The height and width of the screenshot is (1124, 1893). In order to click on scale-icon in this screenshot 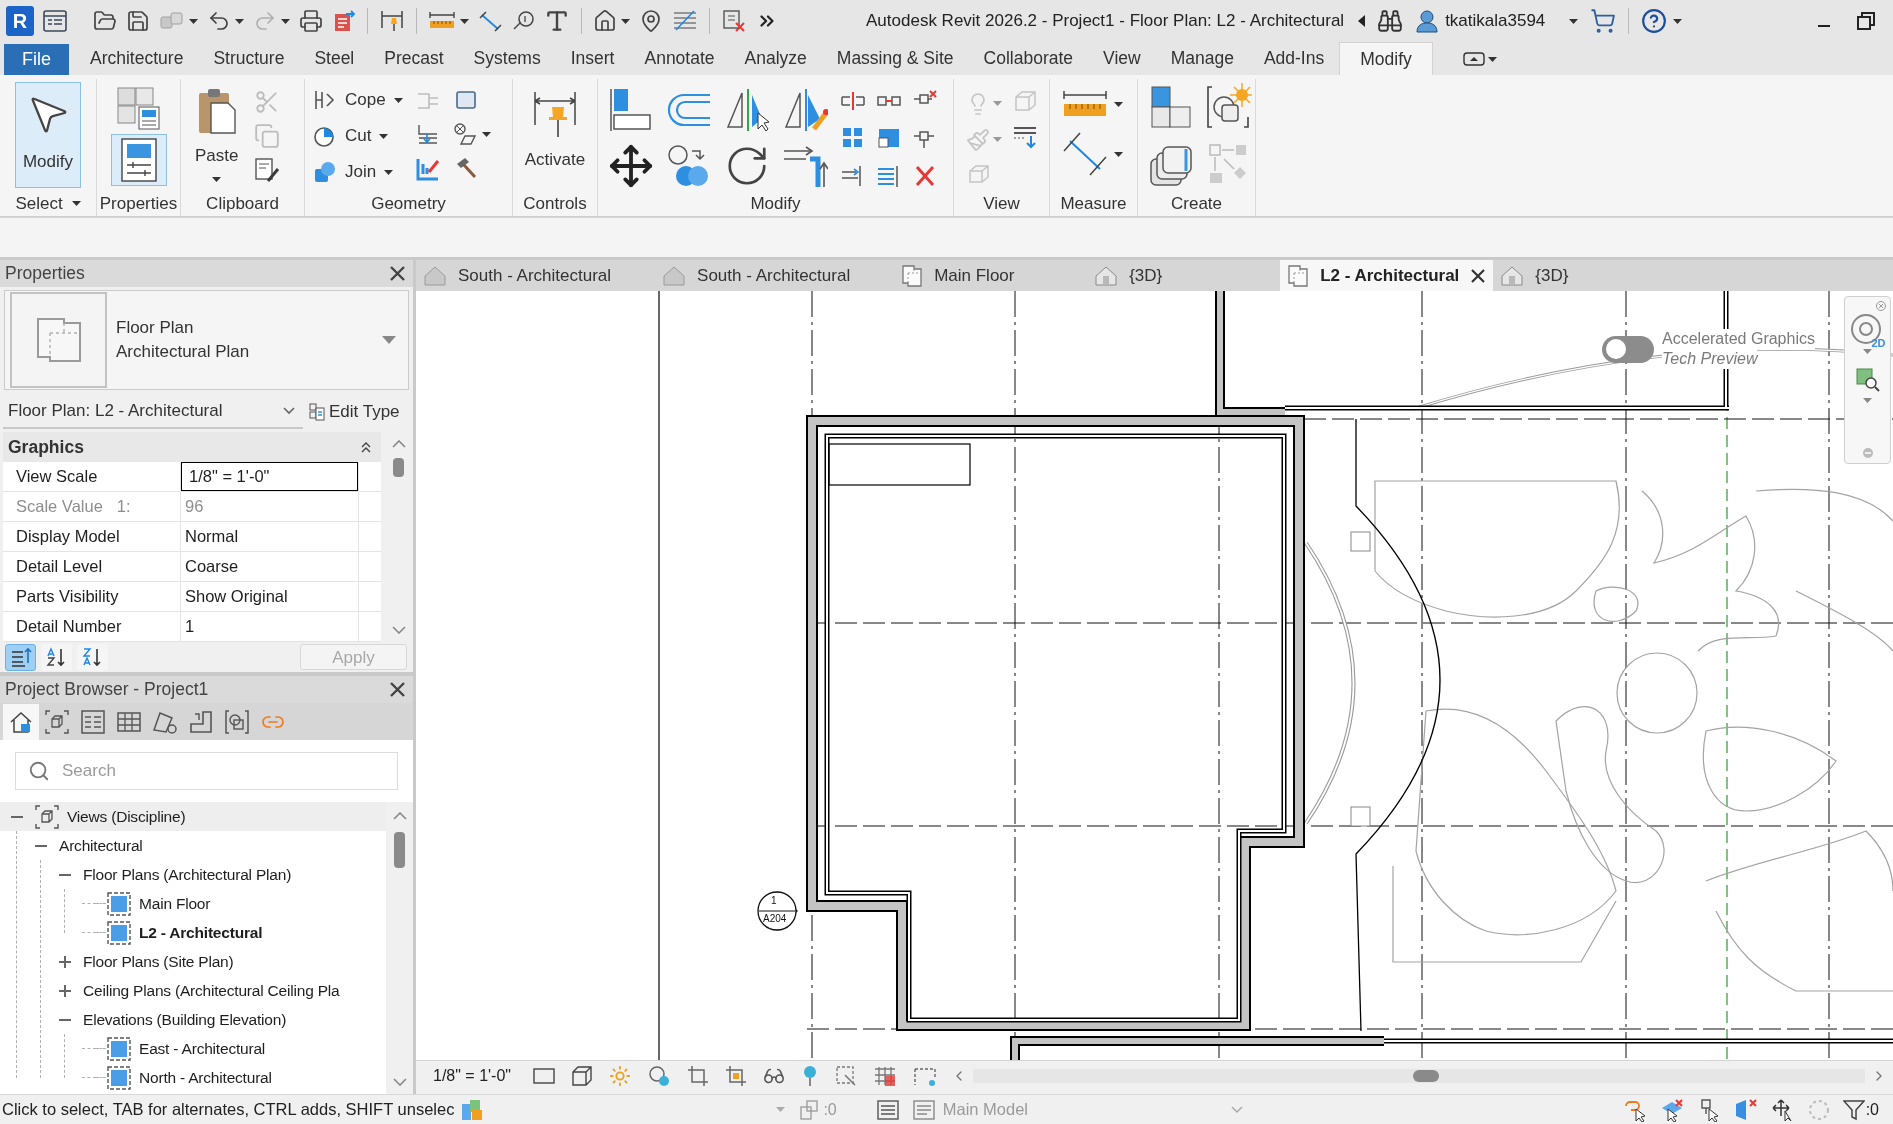, I will do `click(889, 138)`.